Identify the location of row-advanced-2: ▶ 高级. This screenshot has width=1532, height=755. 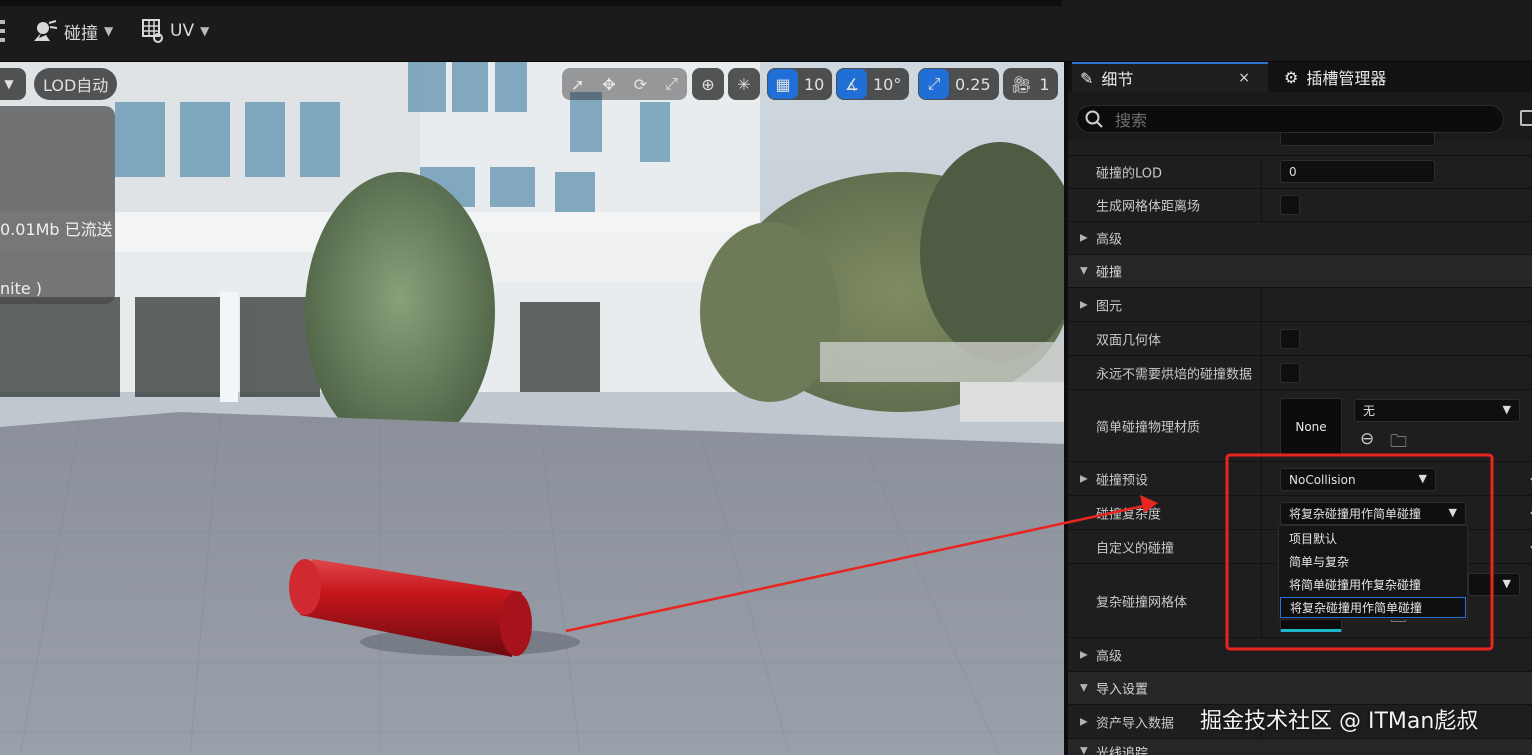
(1300, 655).